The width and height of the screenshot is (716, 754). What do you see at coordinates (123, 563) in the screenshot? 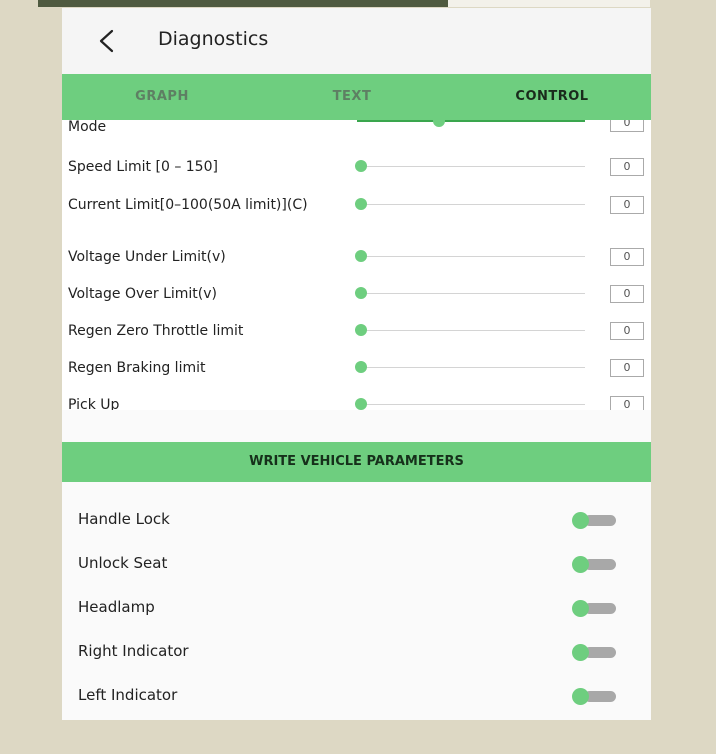
I see `switch-label: Unlock Seat` at bounding box center [123, 563].